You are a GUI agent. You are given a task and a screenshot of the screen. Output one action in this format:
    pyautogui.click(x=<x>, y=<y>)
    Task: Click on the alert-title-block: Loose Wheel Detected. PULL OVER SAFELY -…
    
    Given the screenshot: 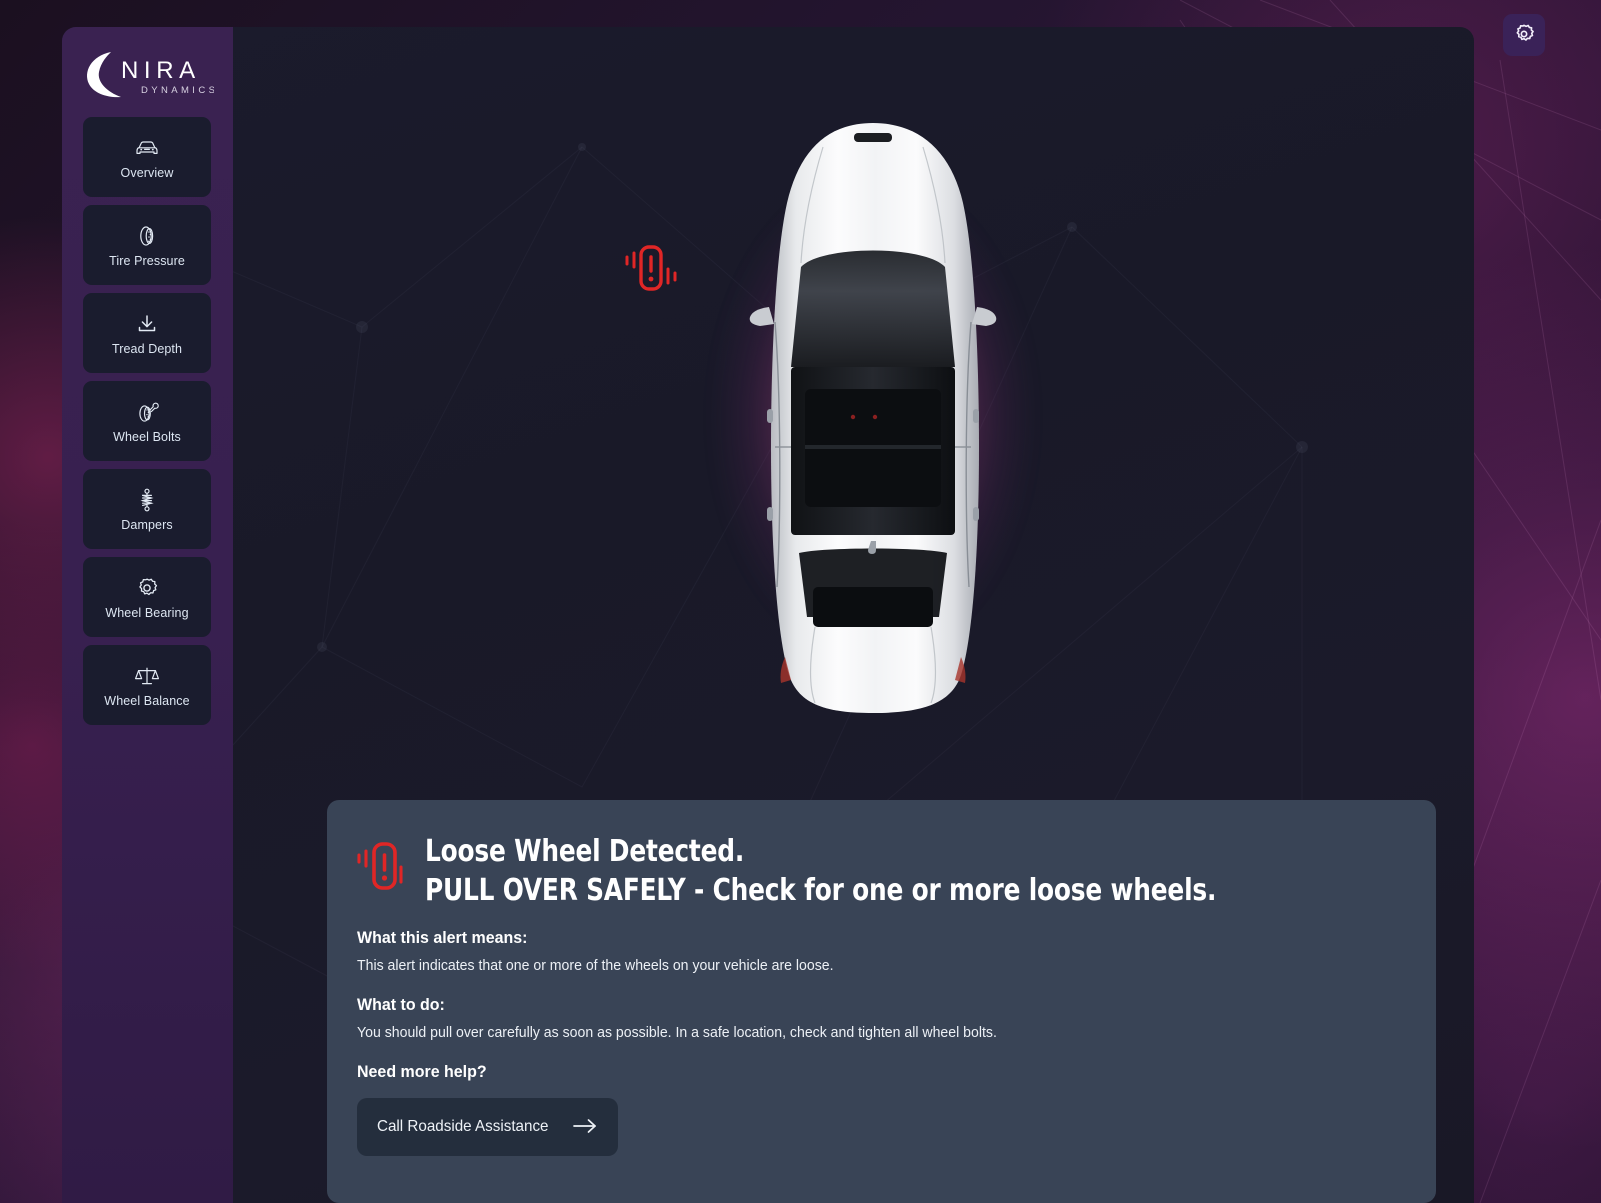 What is the action you would take?
    pyautogui.click(x=855, y=871)
    